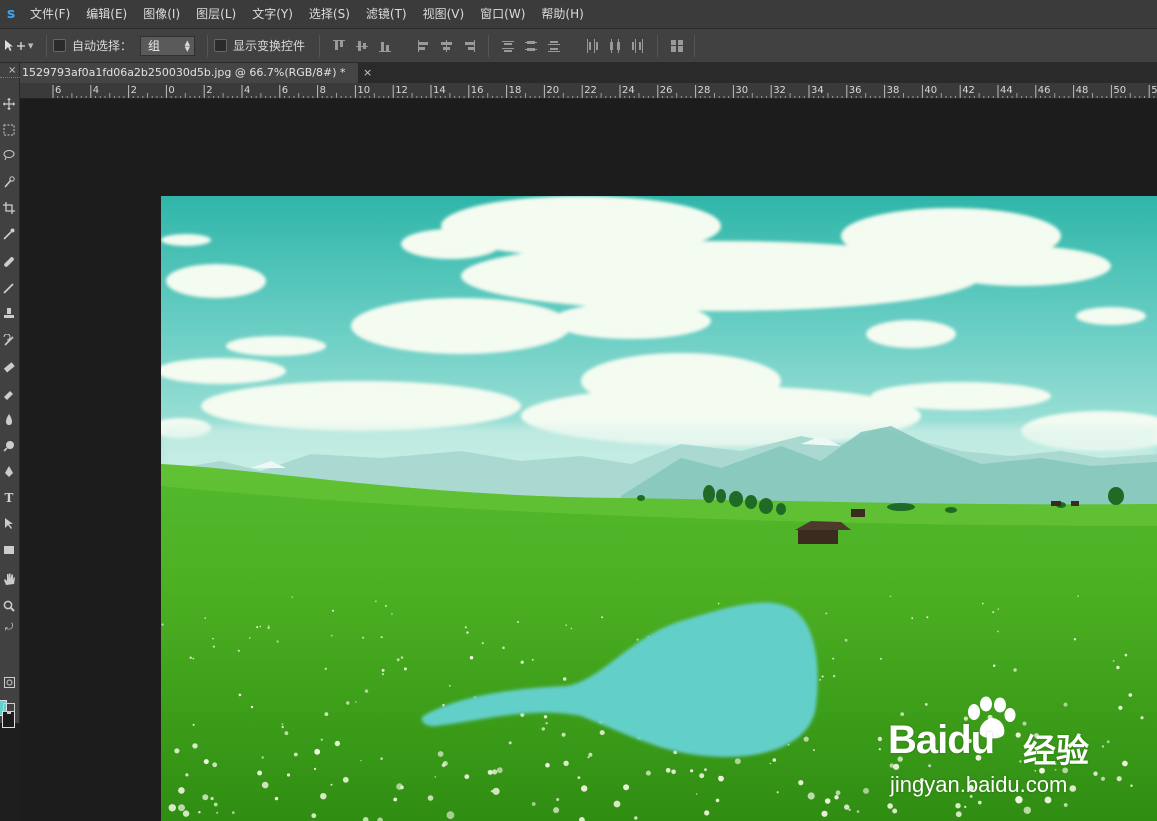 This screenshot has width=1157, height=821. Describe the element at coordinates (10, 78) in the screenshot. I see `panel-grip` at that location.